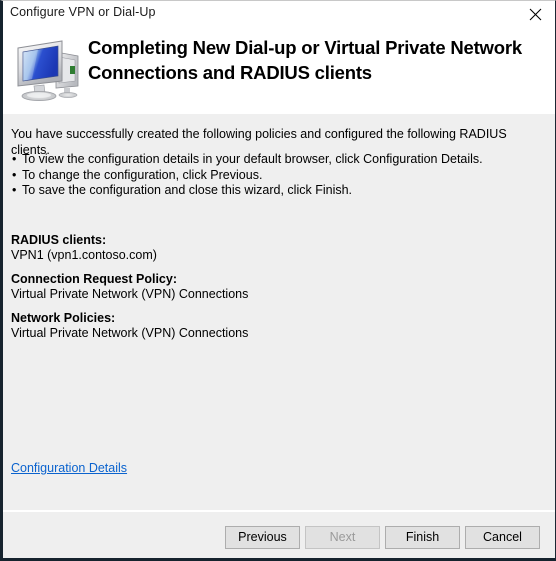 The width and height of the screenshot is (556, 561). What do you see at coordinates (342, 537) in the screenshot?
I see `next-button: Next` at bounding box center [342, 537].